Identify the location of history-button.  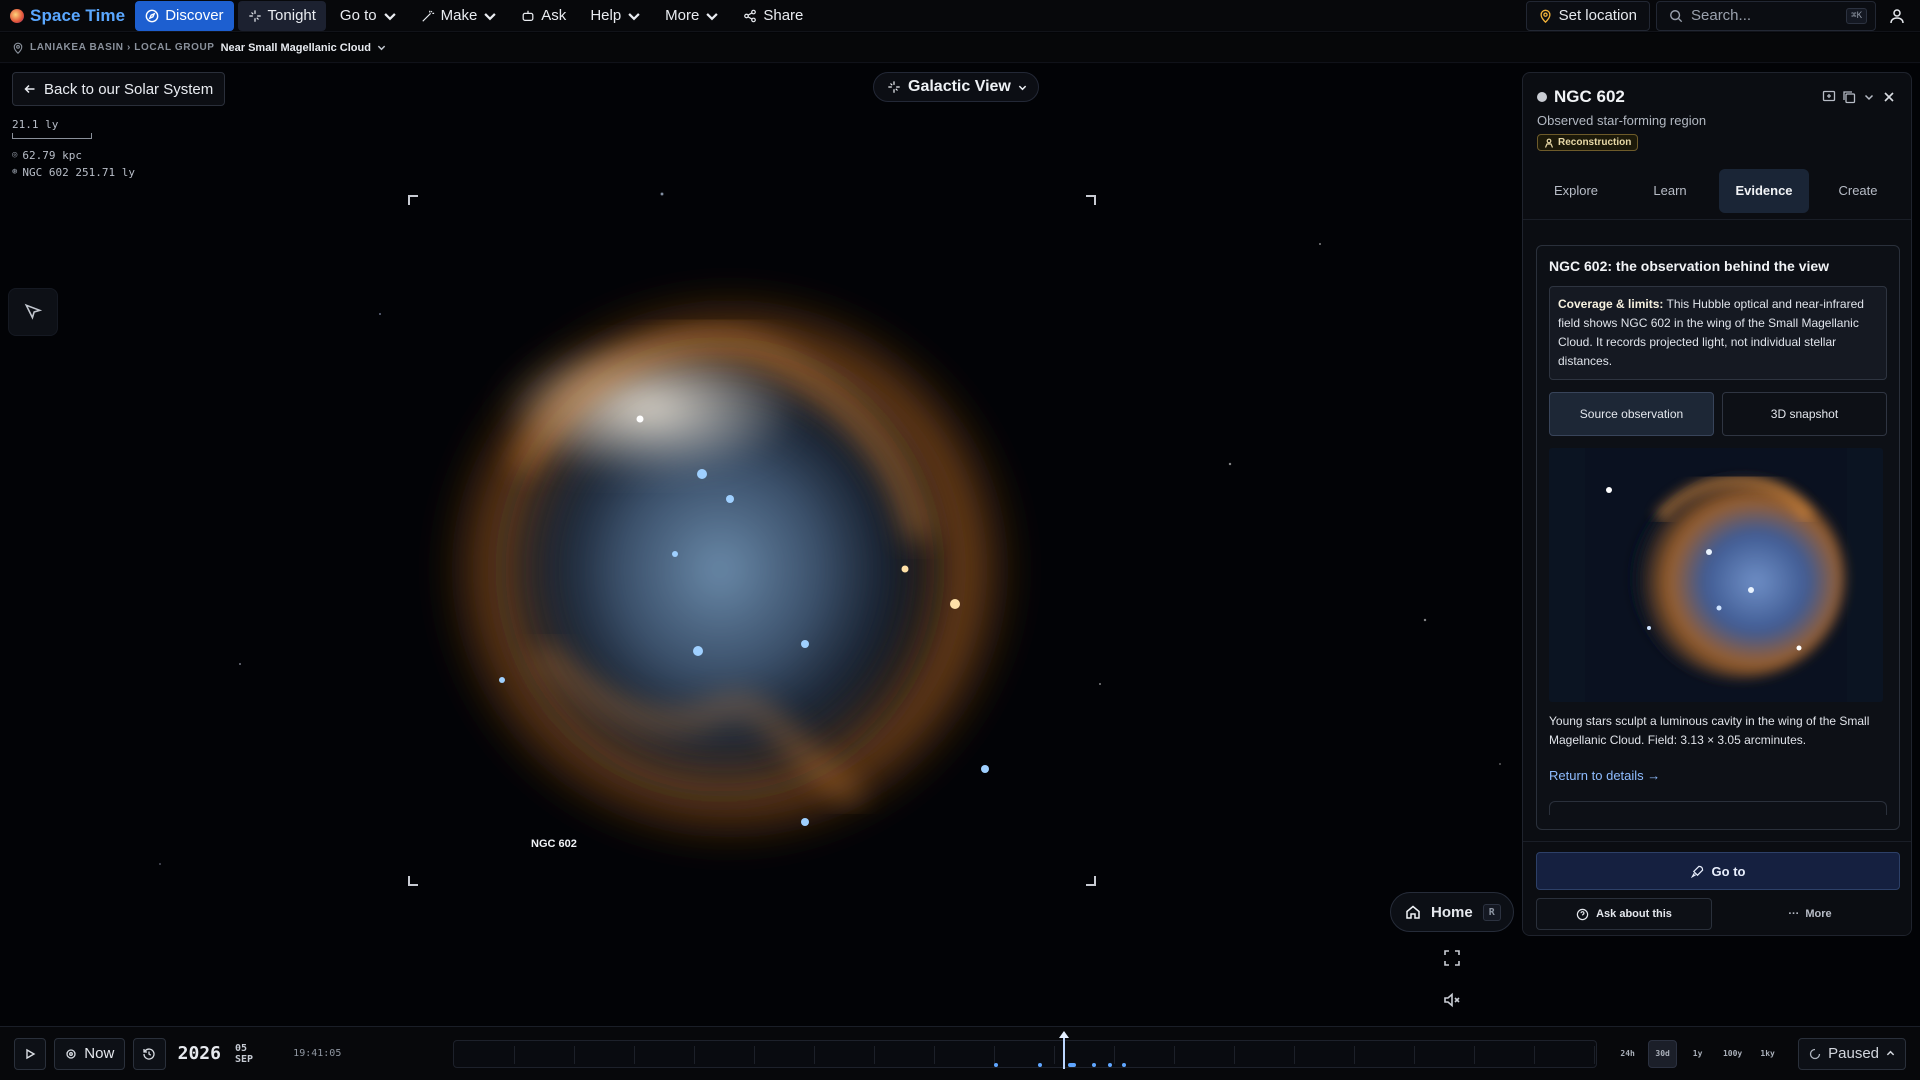
(149, 1053).